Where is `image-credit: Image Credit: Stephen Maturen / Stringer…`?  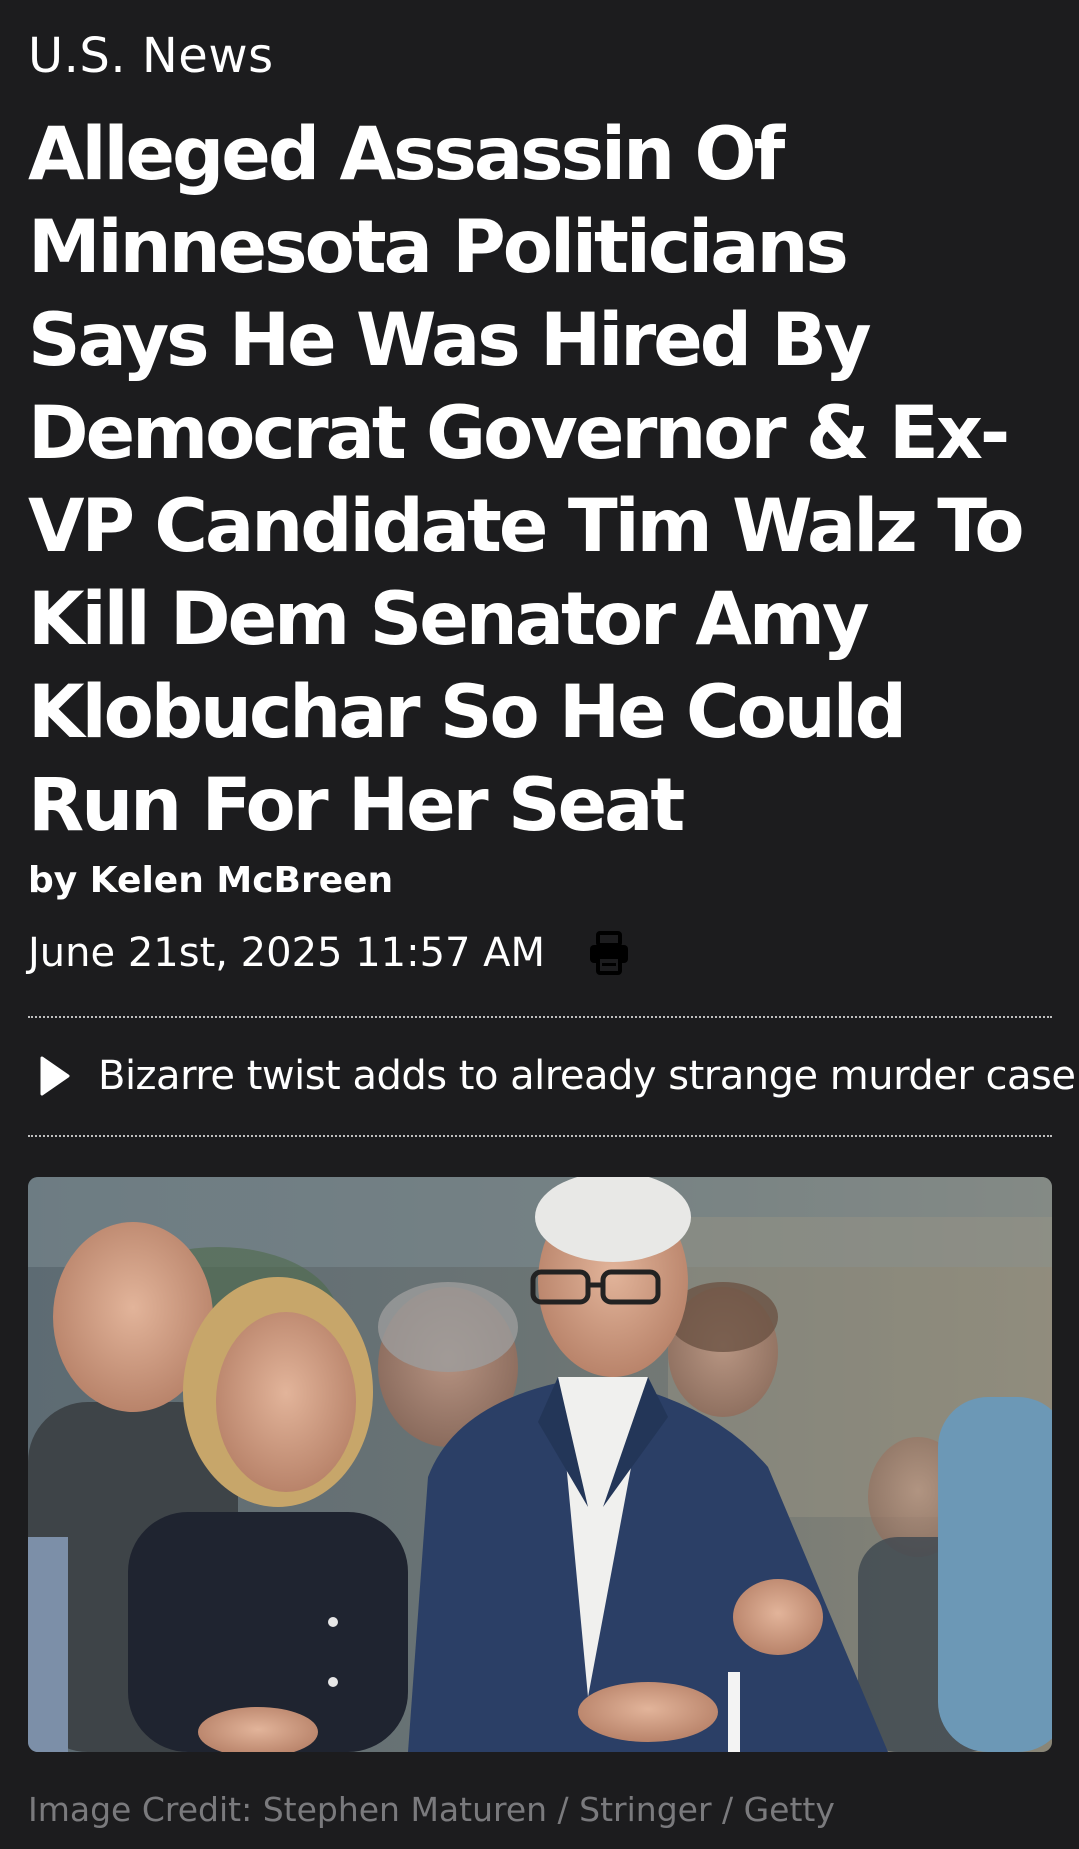
image-credit: Image Credit: Stephen Maturen / Stringer… is located at coordinates (431, 1809).